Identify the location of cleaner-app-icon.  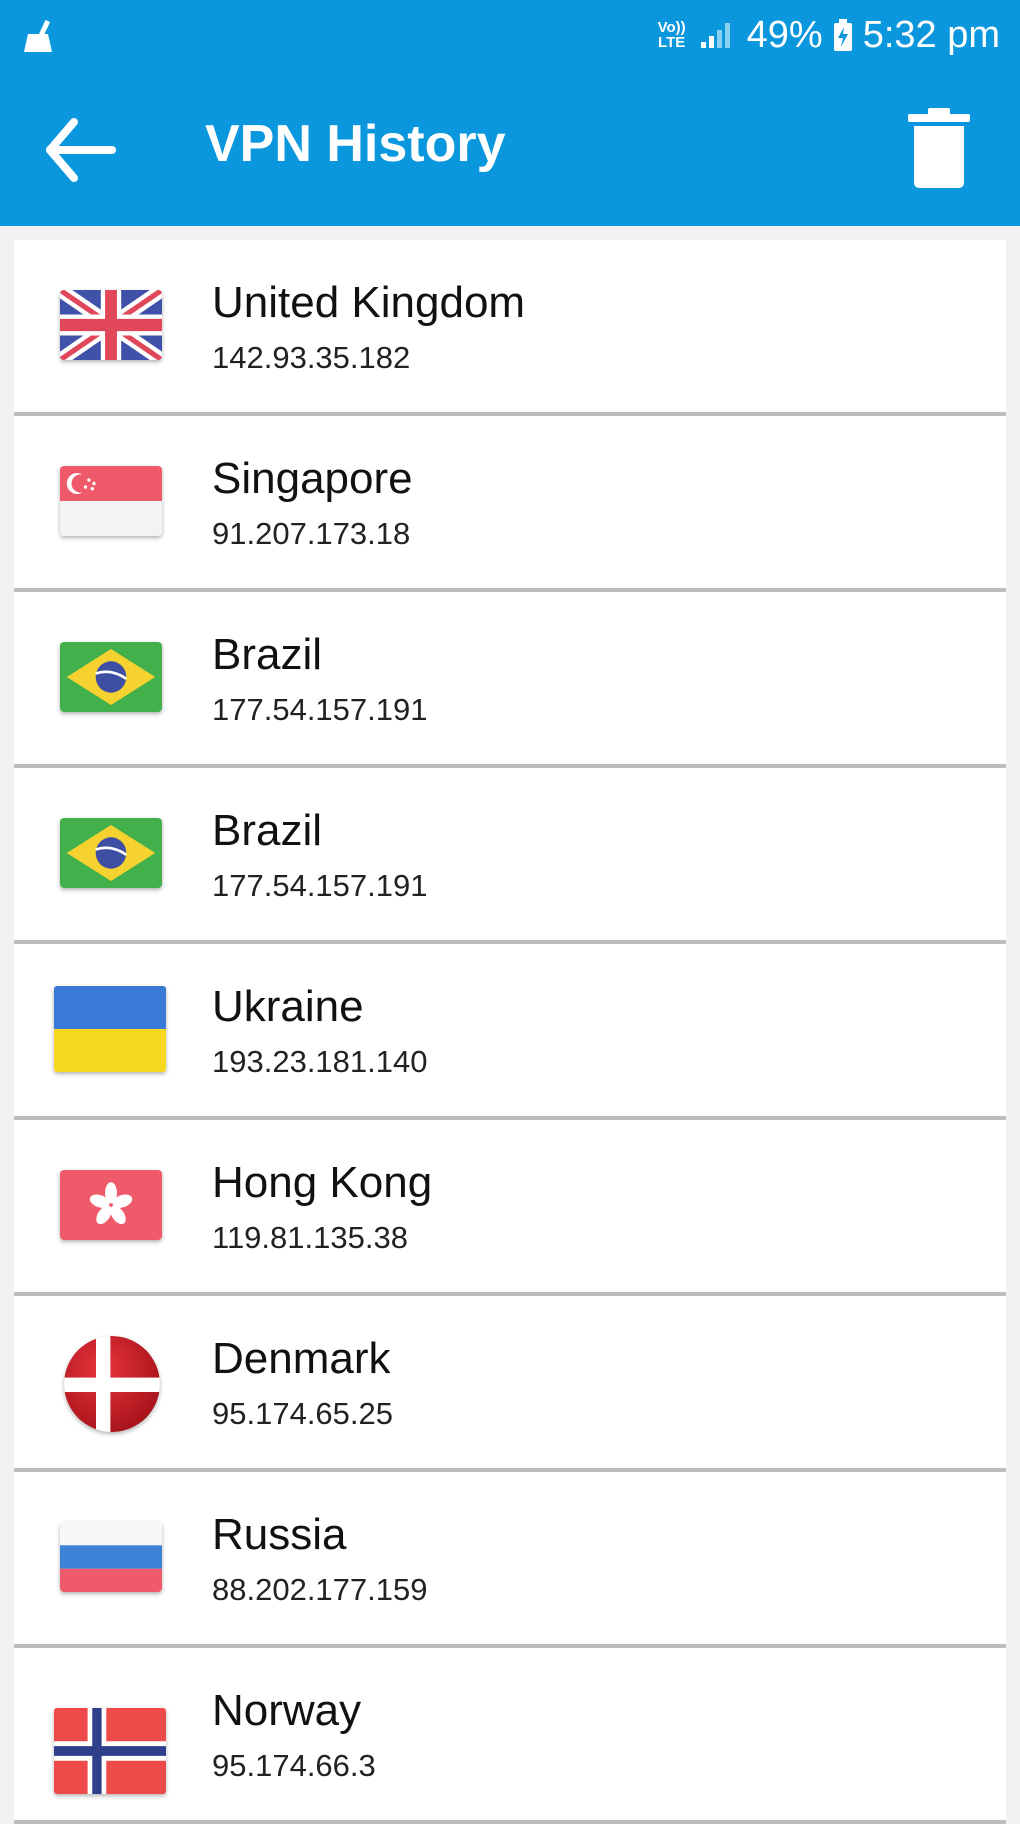
(38, 35).